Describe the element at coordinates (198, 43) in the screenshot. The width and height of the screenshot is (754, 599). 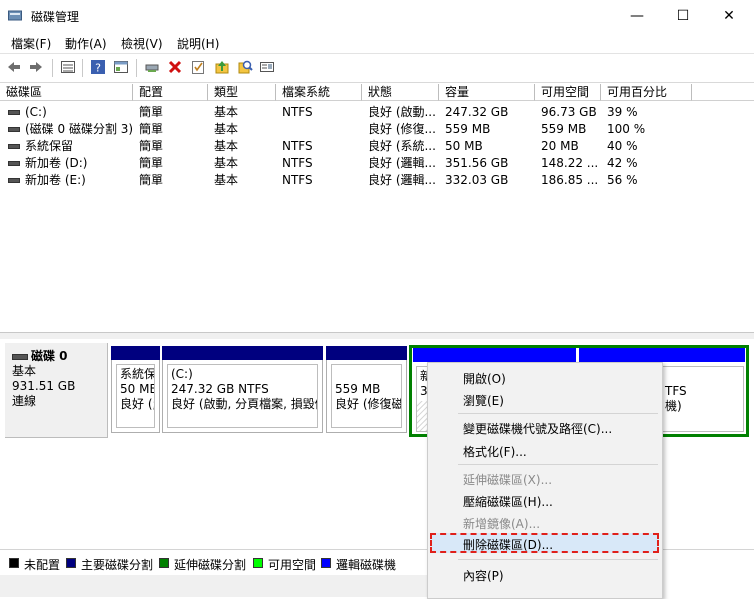
I see `menu-help: 說明(H)` at that location.